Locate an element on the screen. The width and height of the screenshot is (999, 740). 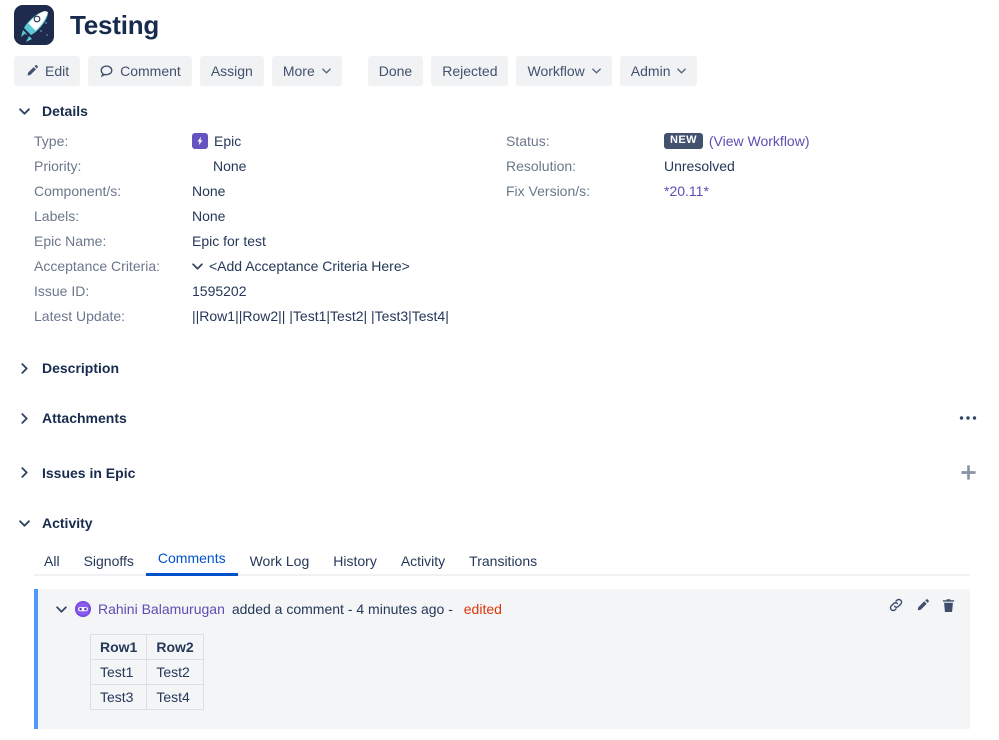
detail-row-labels: Labels: None is located at coordinates (269, 220).